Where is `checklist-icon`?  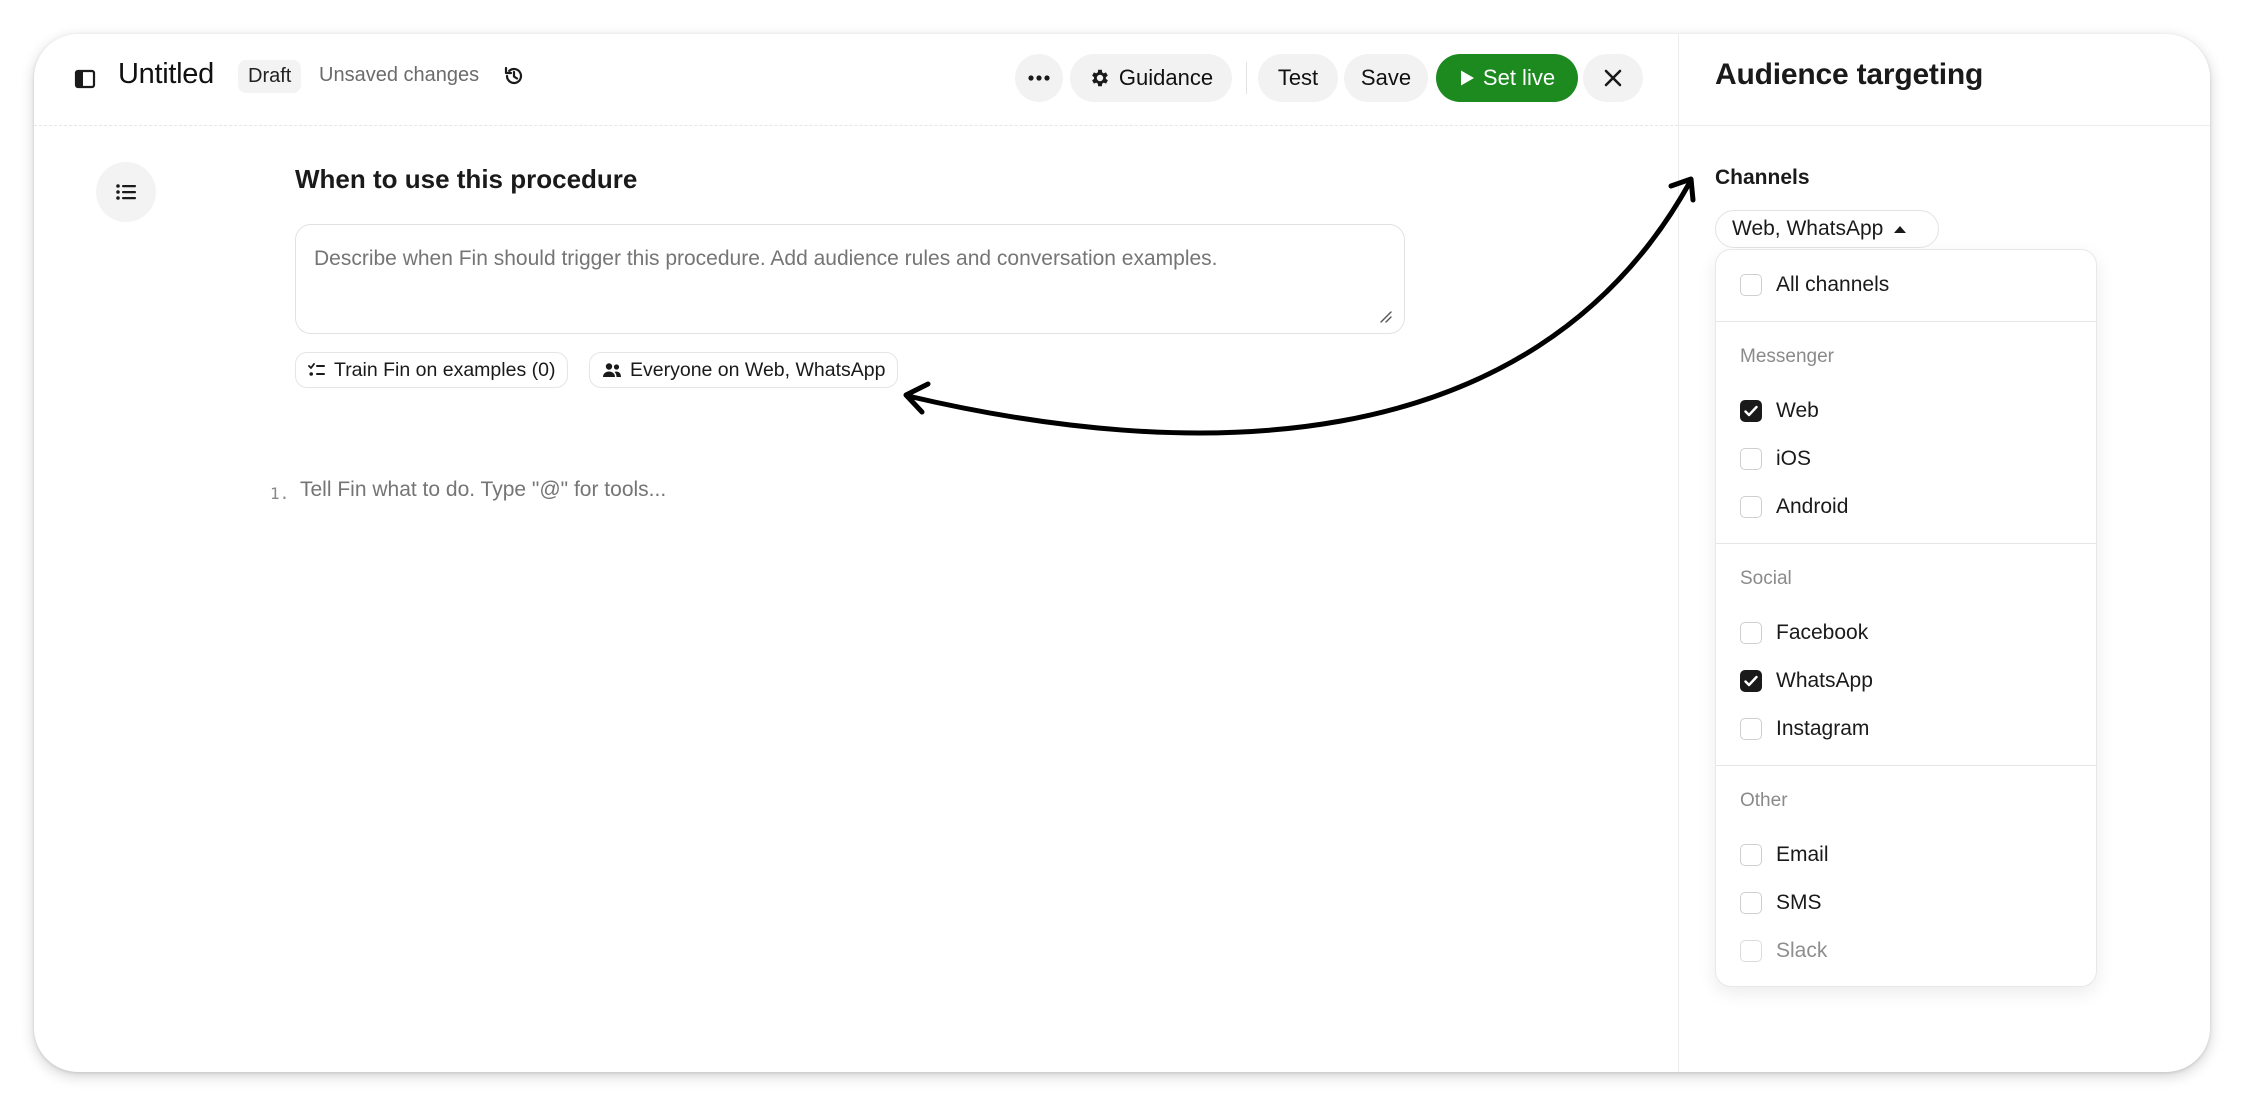
checklist-icon is located at coordinates (316, 369).